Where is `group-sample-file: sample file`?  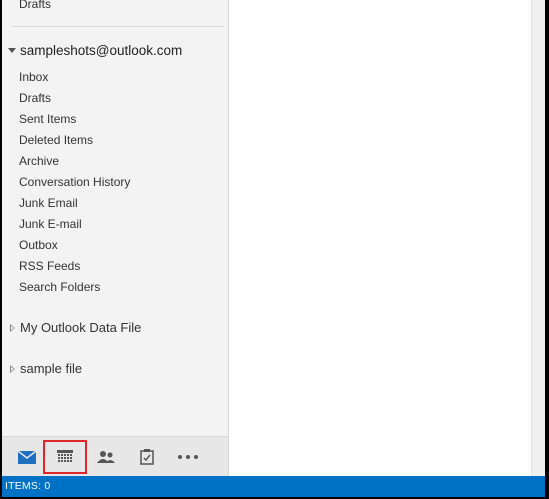
group-sample-file: sample file is located at coordinates (46, 368).